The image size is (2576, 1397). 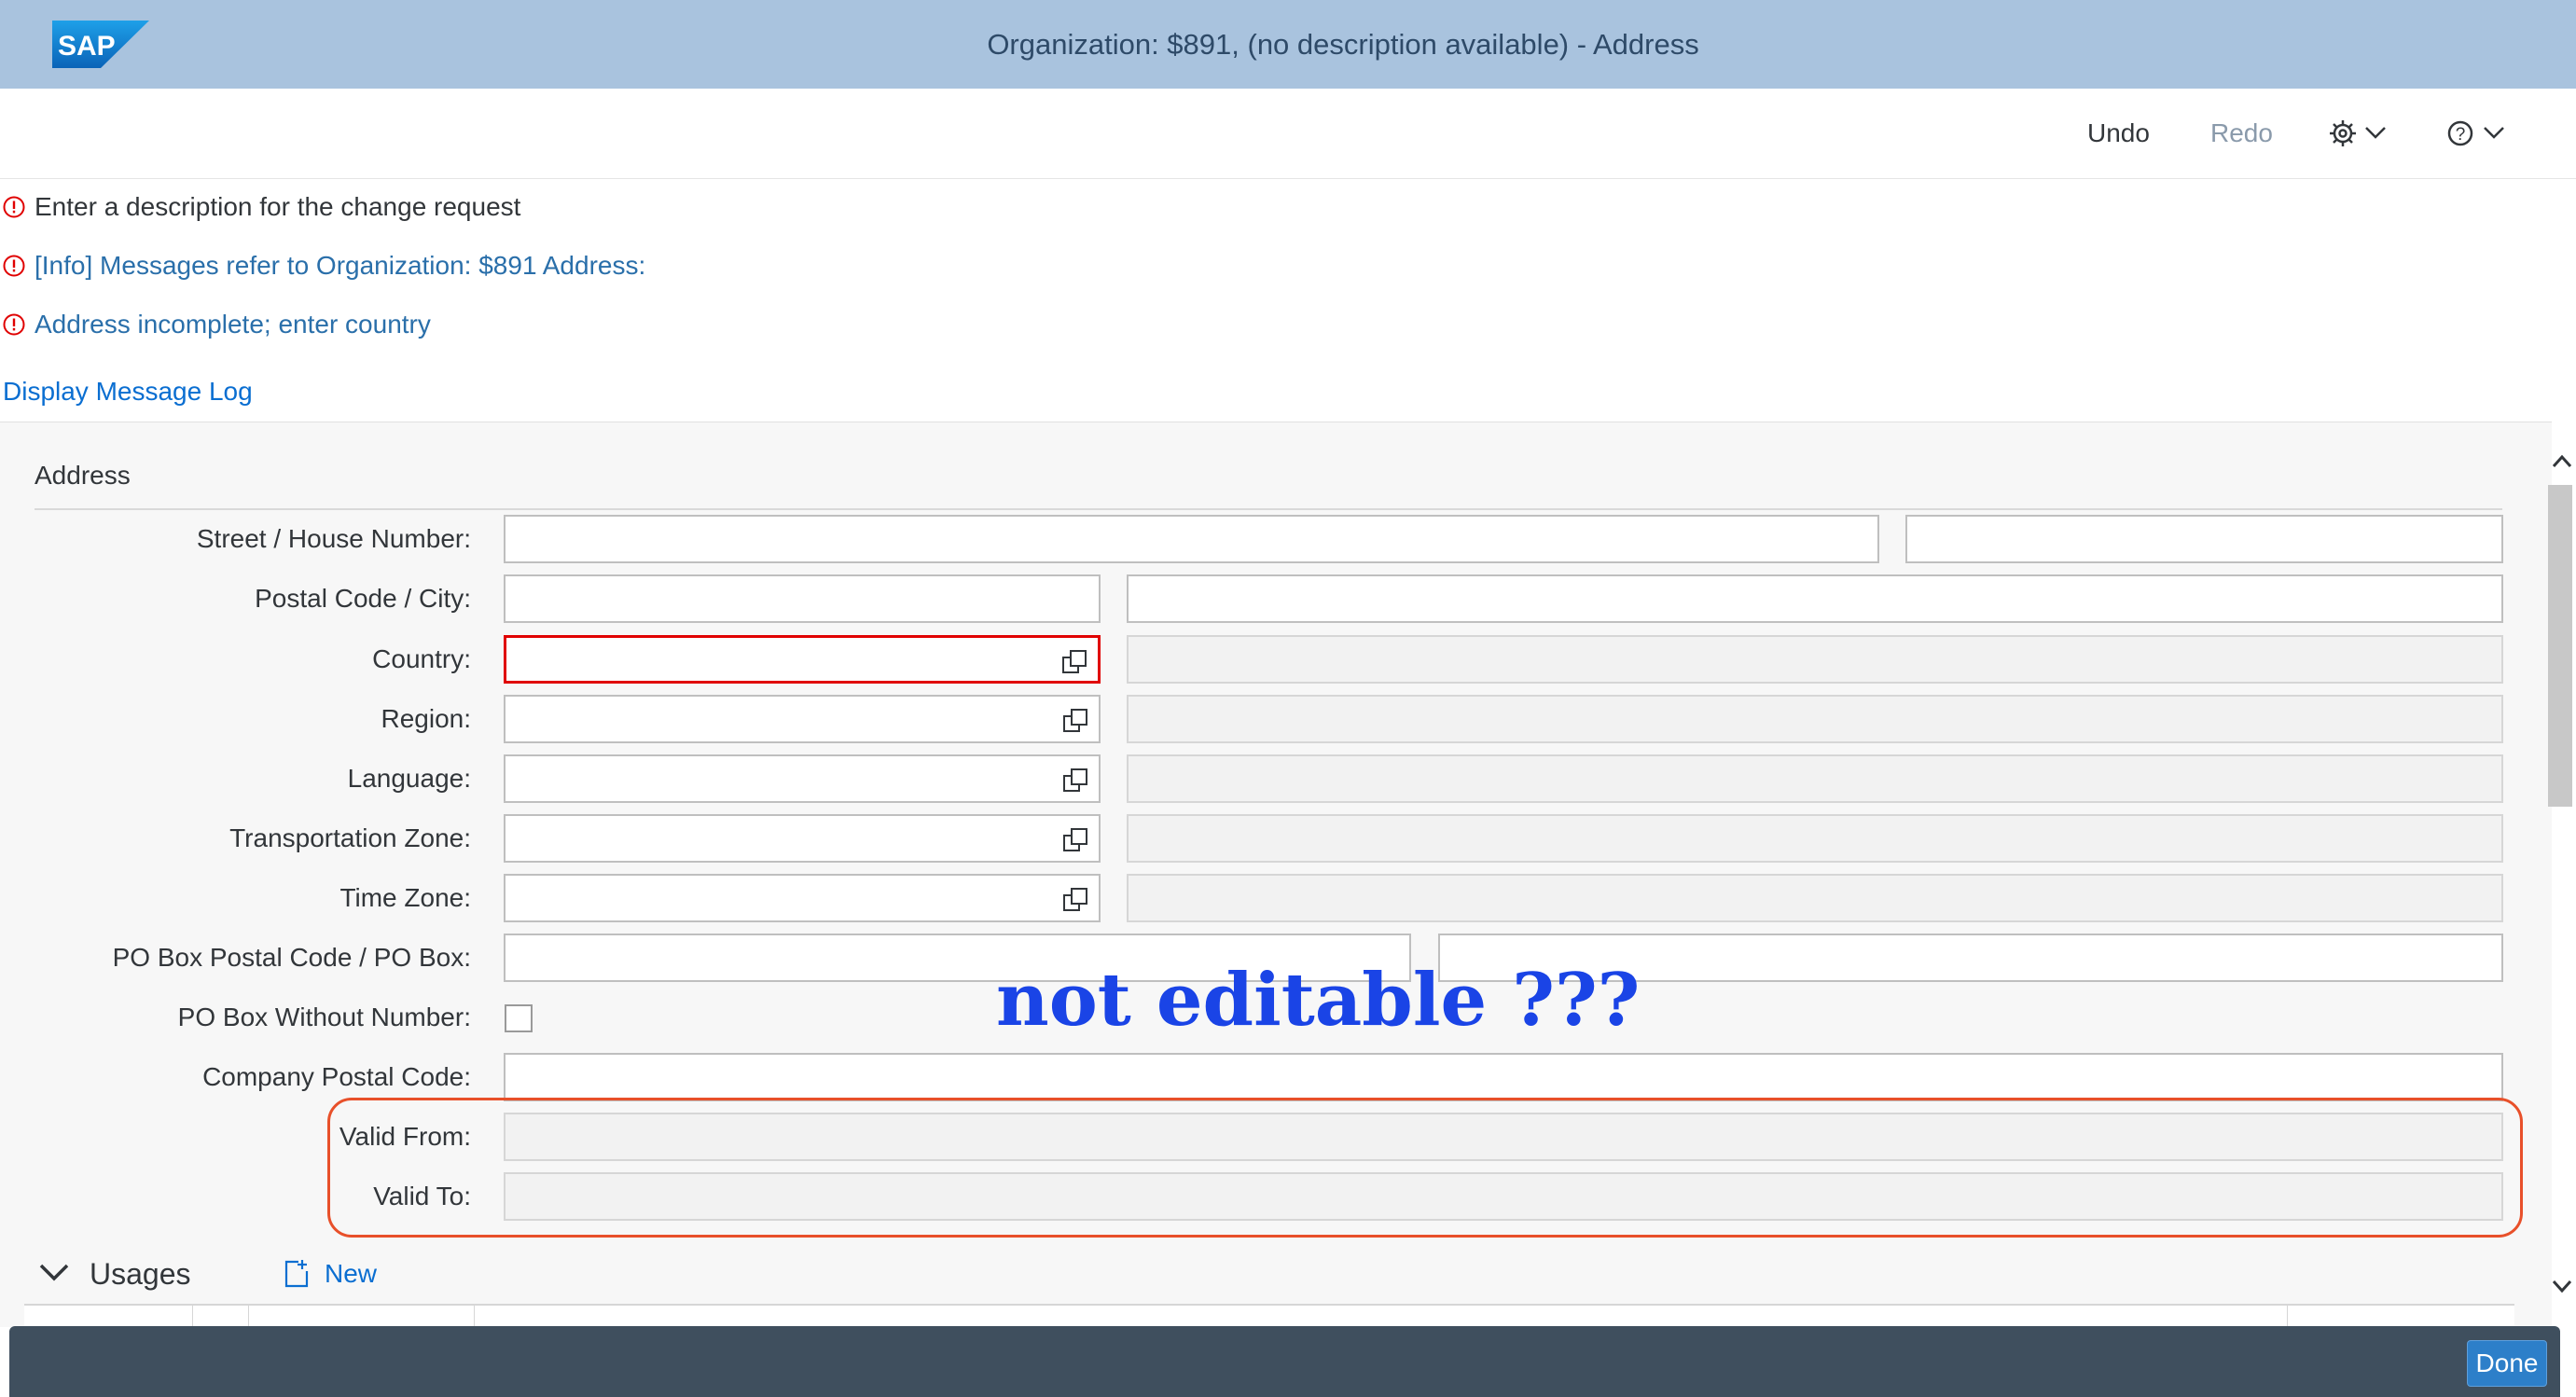 I want to click on postal-code-input, so click(x=802, y=598).